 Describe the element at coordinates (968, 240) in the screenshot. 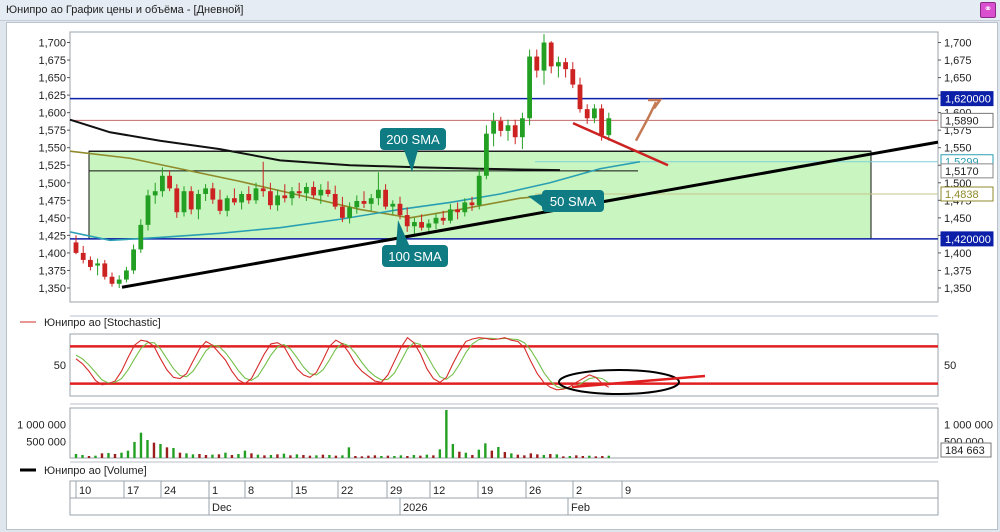

I see `level-tag-label: 1,420000` at that location.